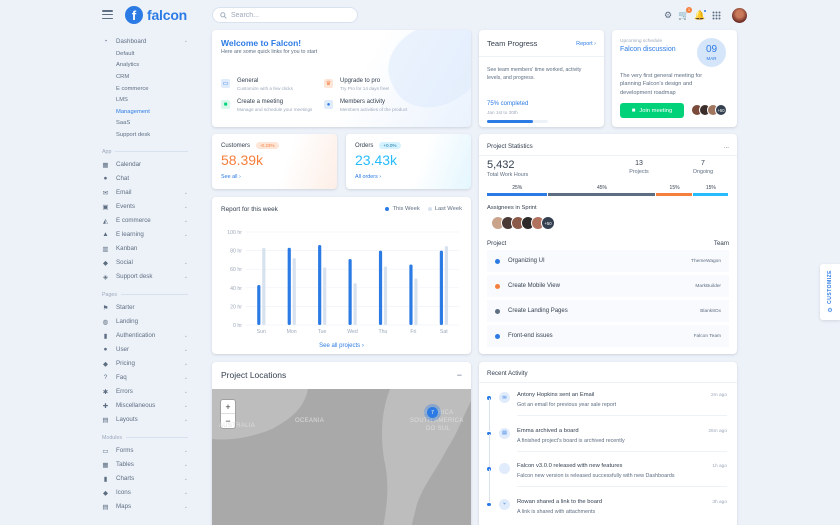 The image size is (840, 525). I want to click on settings-icon: ⚙, so click(668, 16).